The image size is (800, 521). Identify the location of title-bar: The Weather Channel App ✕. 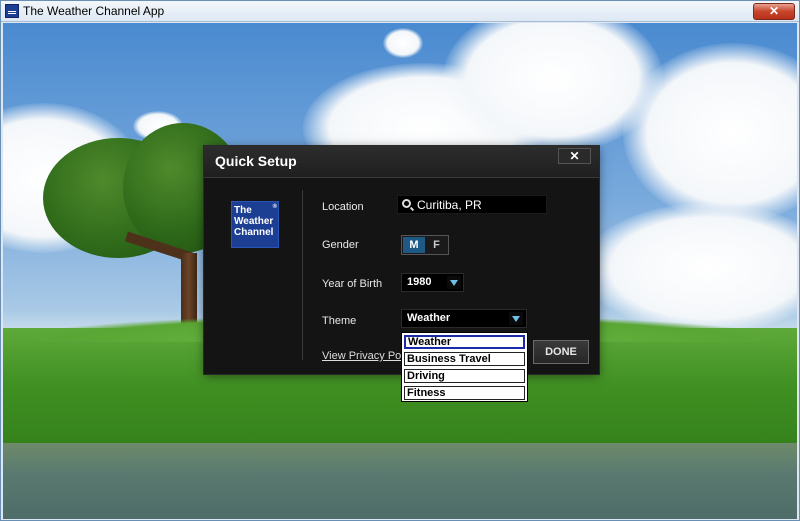
(400, 11).